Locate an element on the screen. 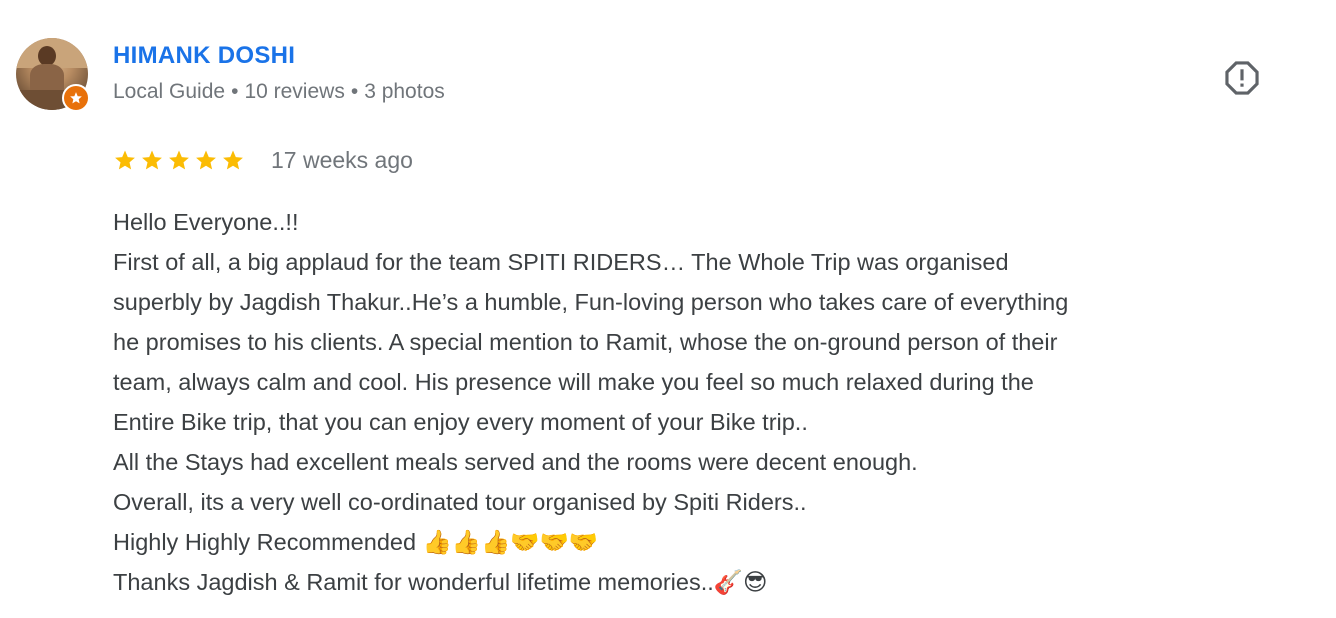 Image resolution: width=1336 pixels, height=618 pixels. review-line: Hello Everyone..!! is located at coordinates (206, 222).